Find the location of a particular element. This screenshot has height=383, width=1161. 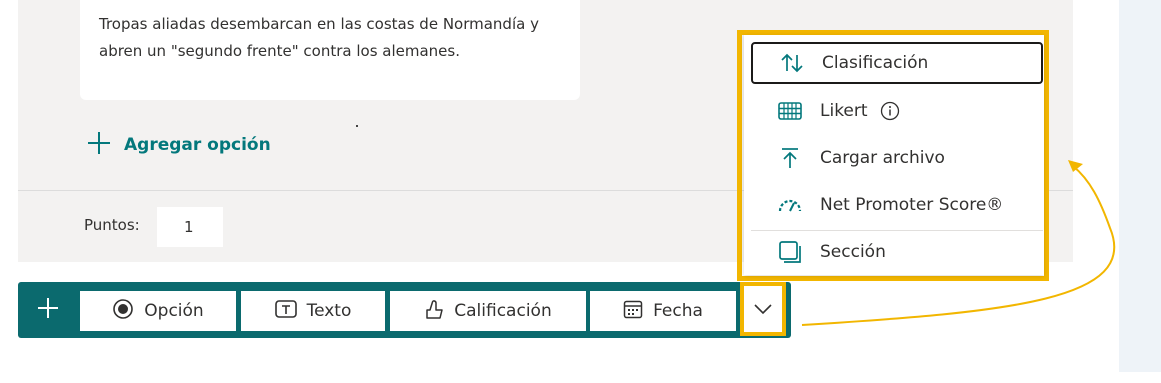

annotation-arrow is located at coordinates (958, 243).